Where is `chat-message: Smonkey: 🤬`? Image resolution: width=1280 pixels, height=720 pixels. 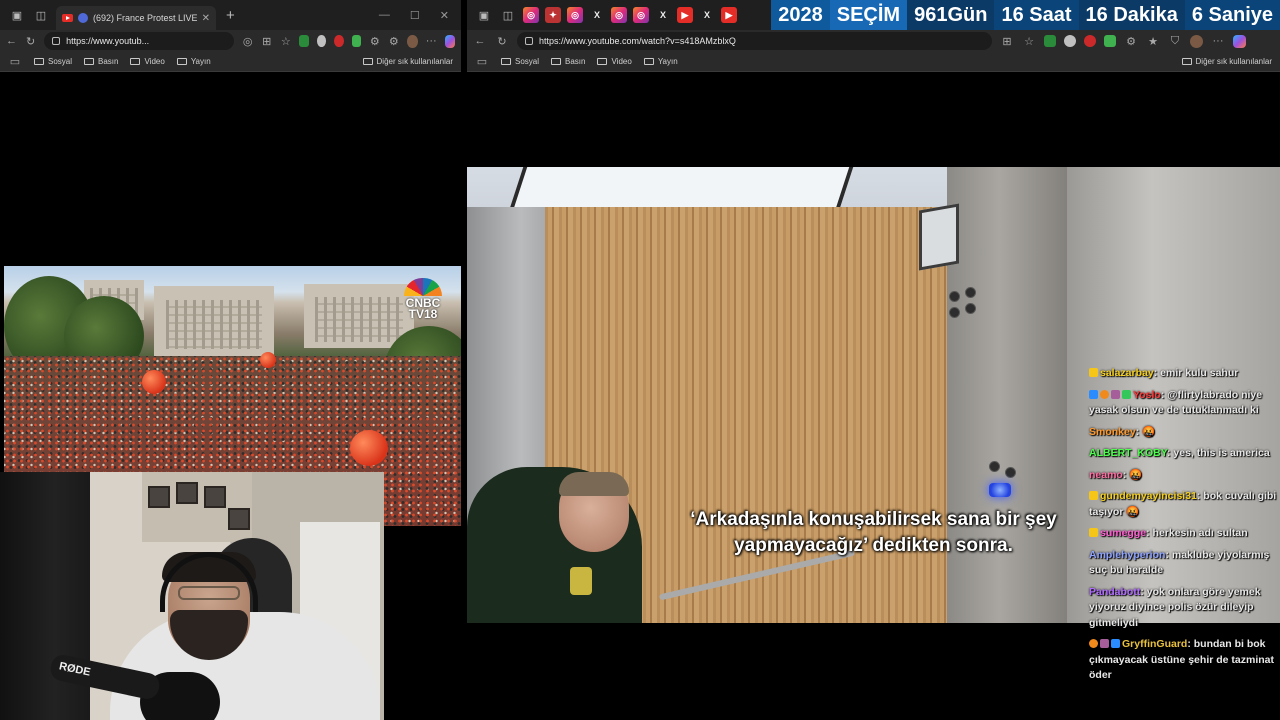
chat-message: Smonkey: 🤬 is located at coordinates (1122, 431).